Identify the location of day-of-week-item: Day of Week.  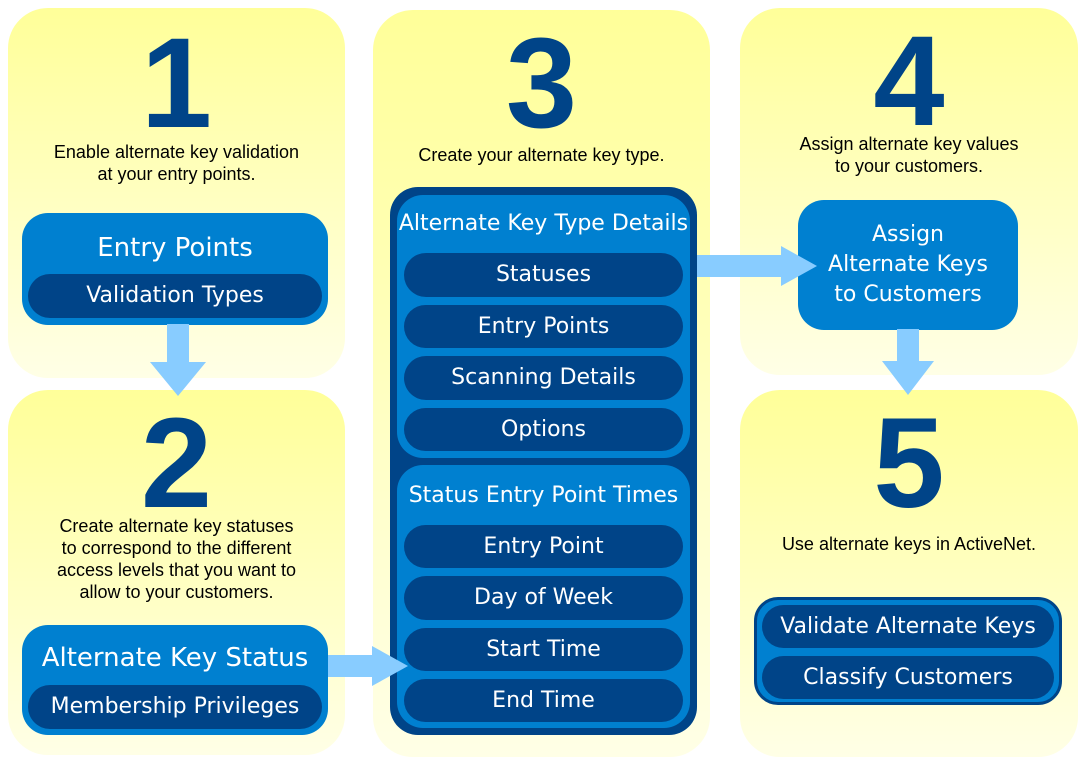
(543, 598).